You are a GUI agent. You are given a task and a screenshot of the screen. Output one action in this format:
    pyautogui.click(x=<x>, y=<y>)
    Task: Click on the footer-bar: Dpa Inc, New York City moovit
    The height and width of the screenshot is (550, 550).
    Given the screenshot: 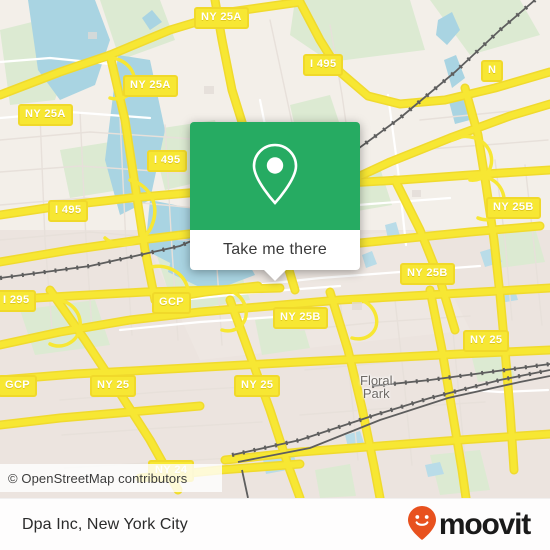 What is the action you would take?
    pyautogui.click(x=275, y=524)
    